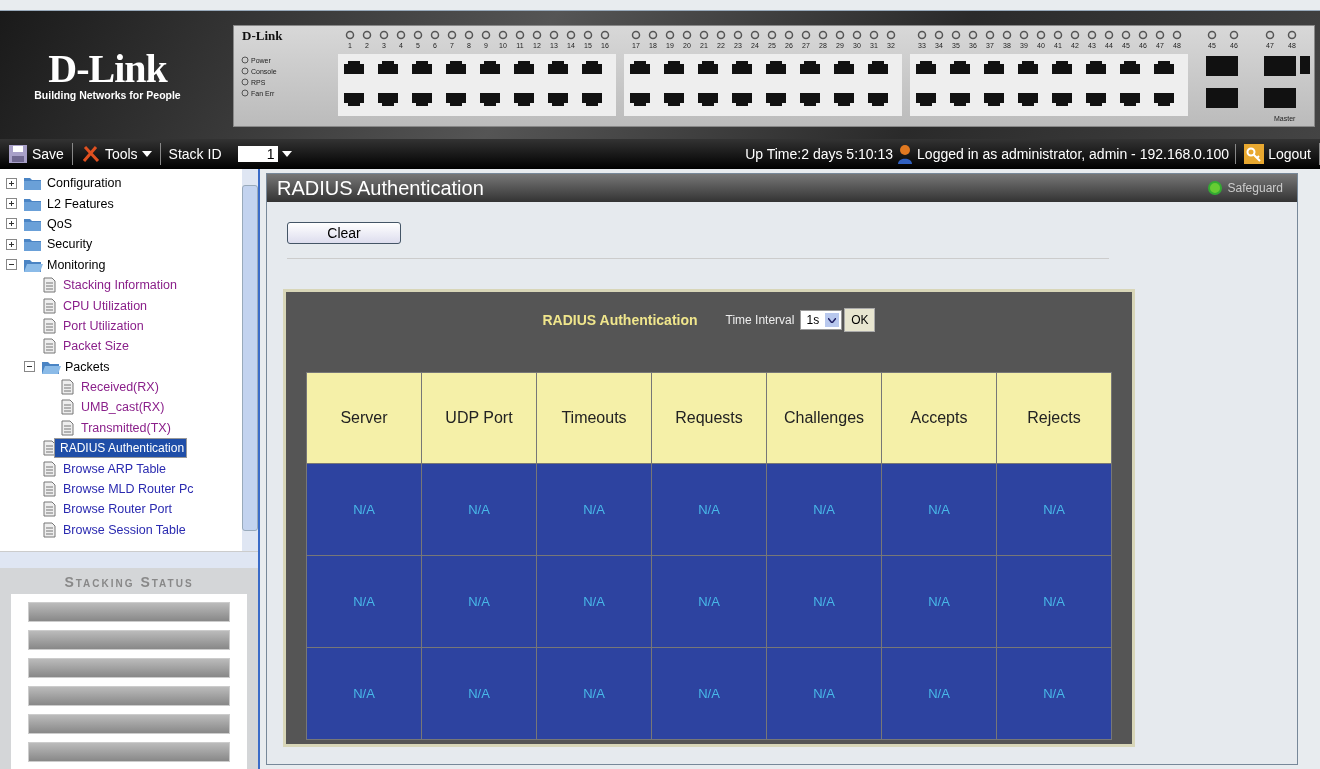  I want to click on user-icon, so click(905, 154).